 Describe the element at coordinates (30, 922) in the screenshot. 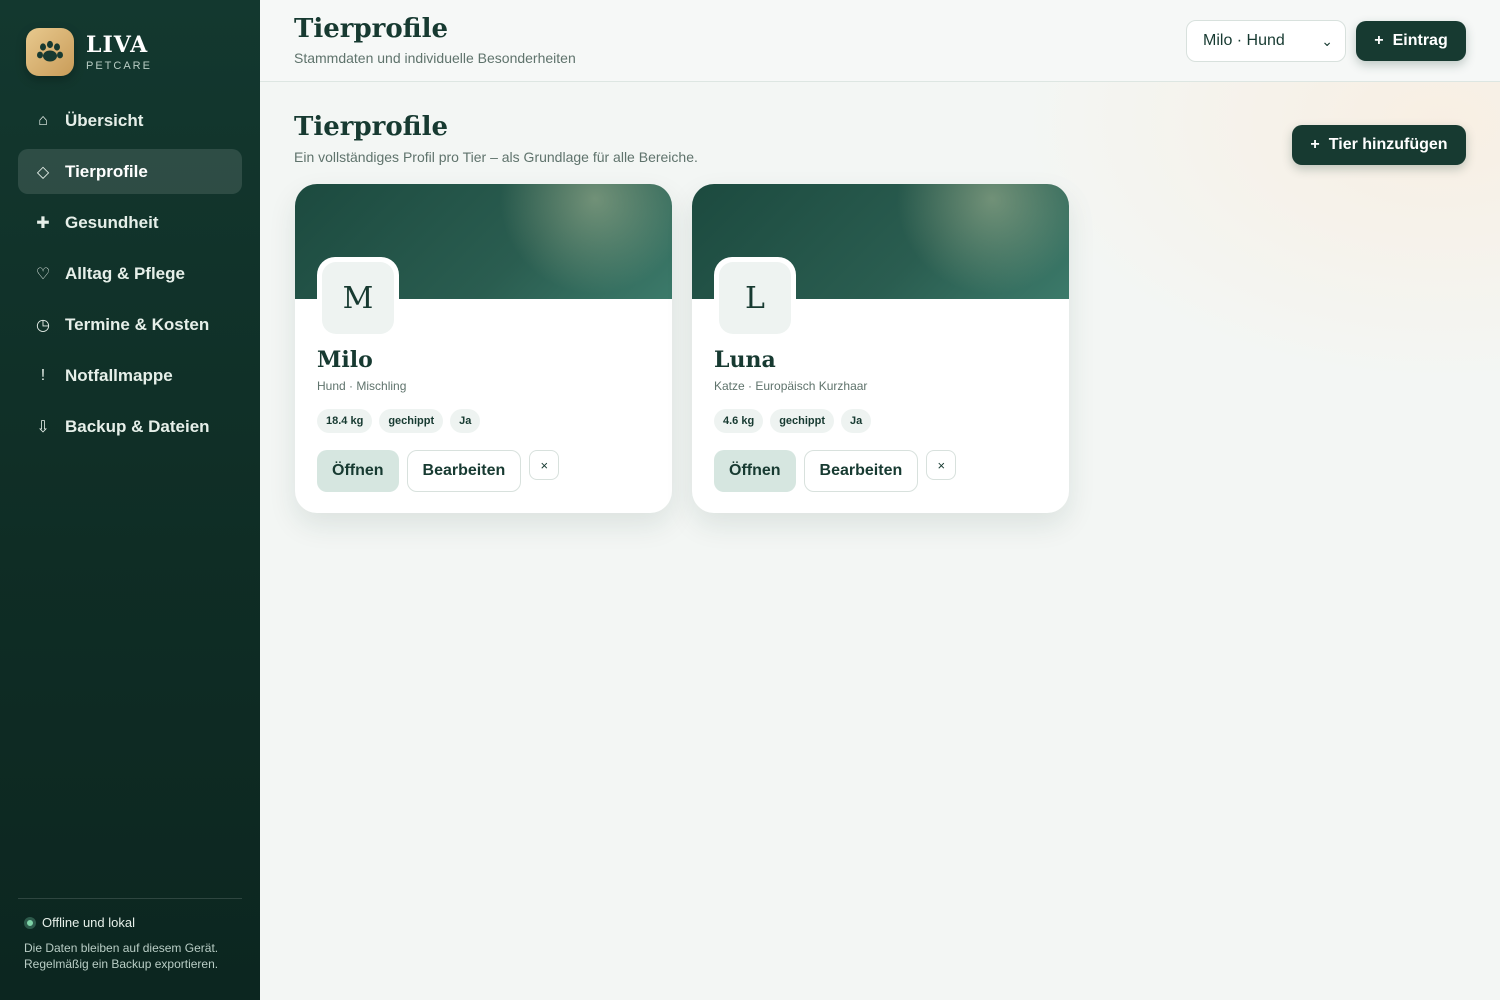

I see `status-dot-icon` at that location.